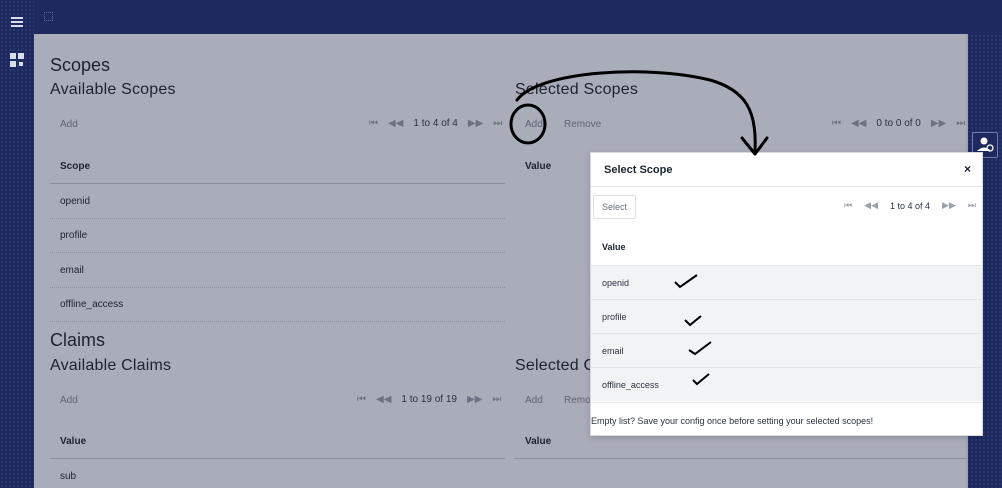  Describe the element at coordinates (17, 244) in the screenshot. I see `left-sidebar` at that location.